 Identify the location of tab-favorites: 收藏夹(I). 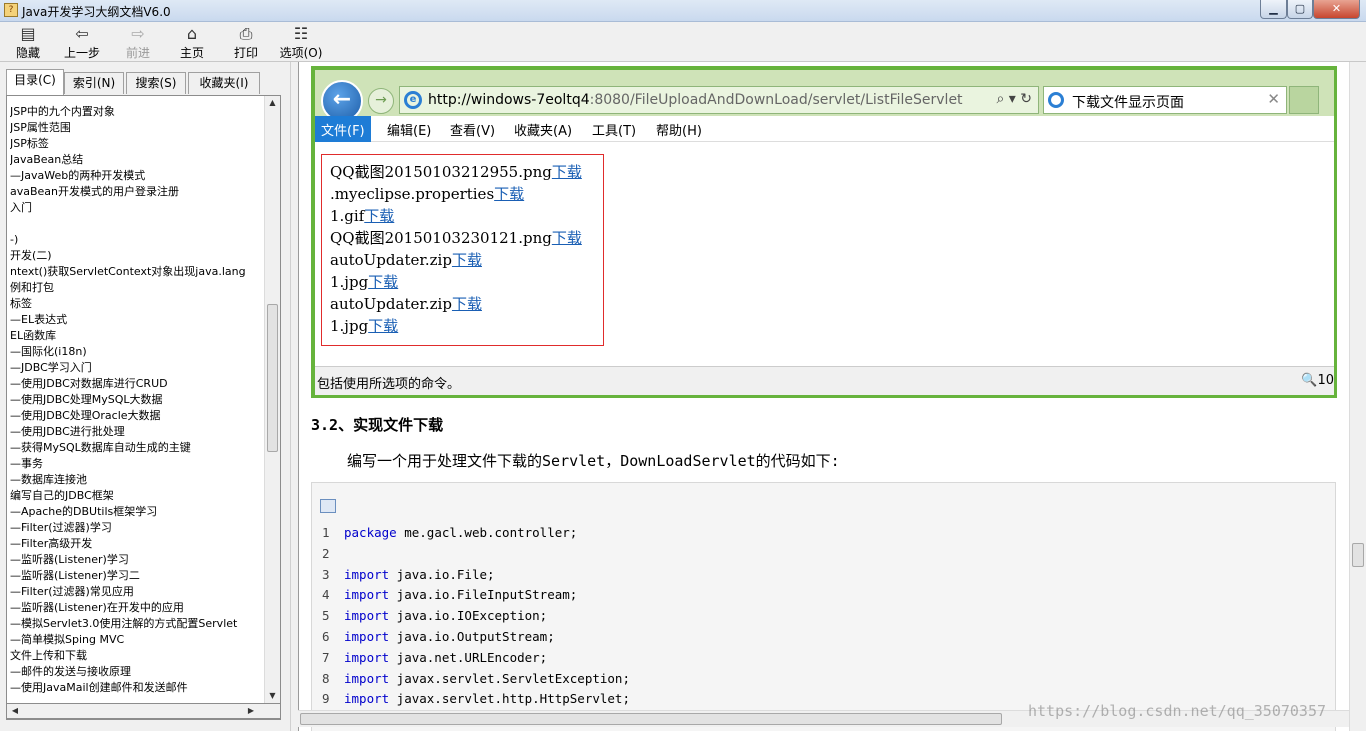
(224, 83).